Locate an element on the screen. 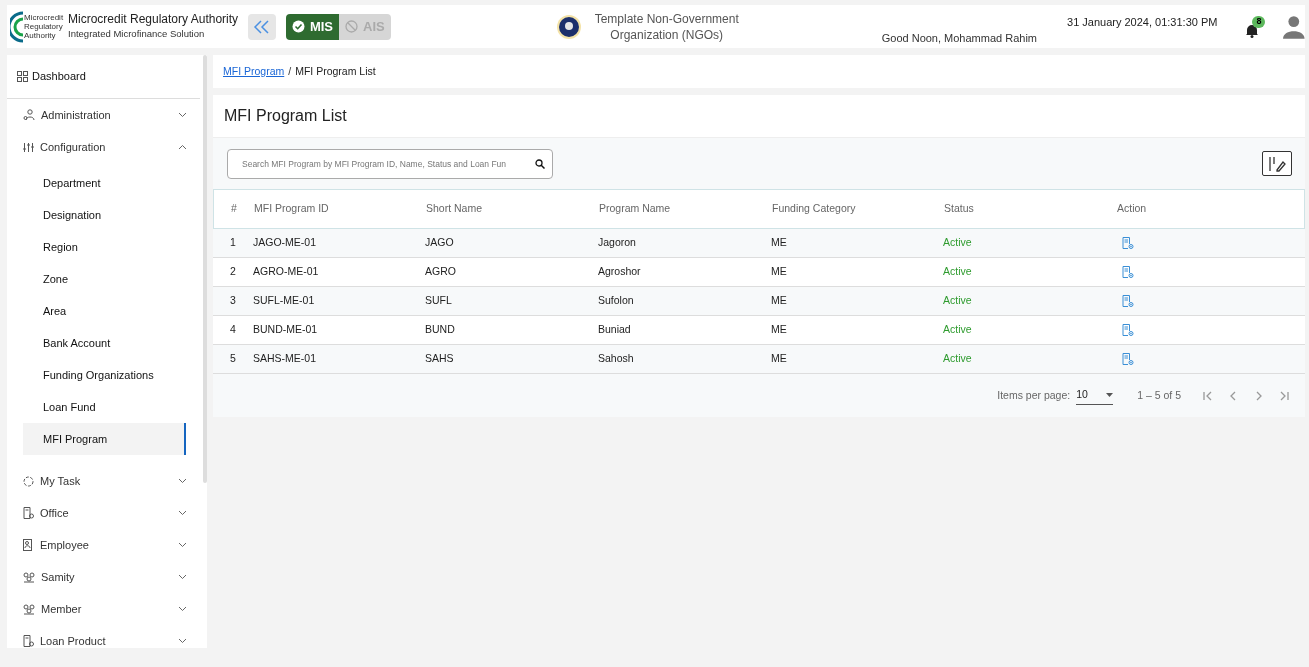 This screenshot has width=1309, height=667. breadcrumb-current: MFI Program List is located at coordinates (335, 71).